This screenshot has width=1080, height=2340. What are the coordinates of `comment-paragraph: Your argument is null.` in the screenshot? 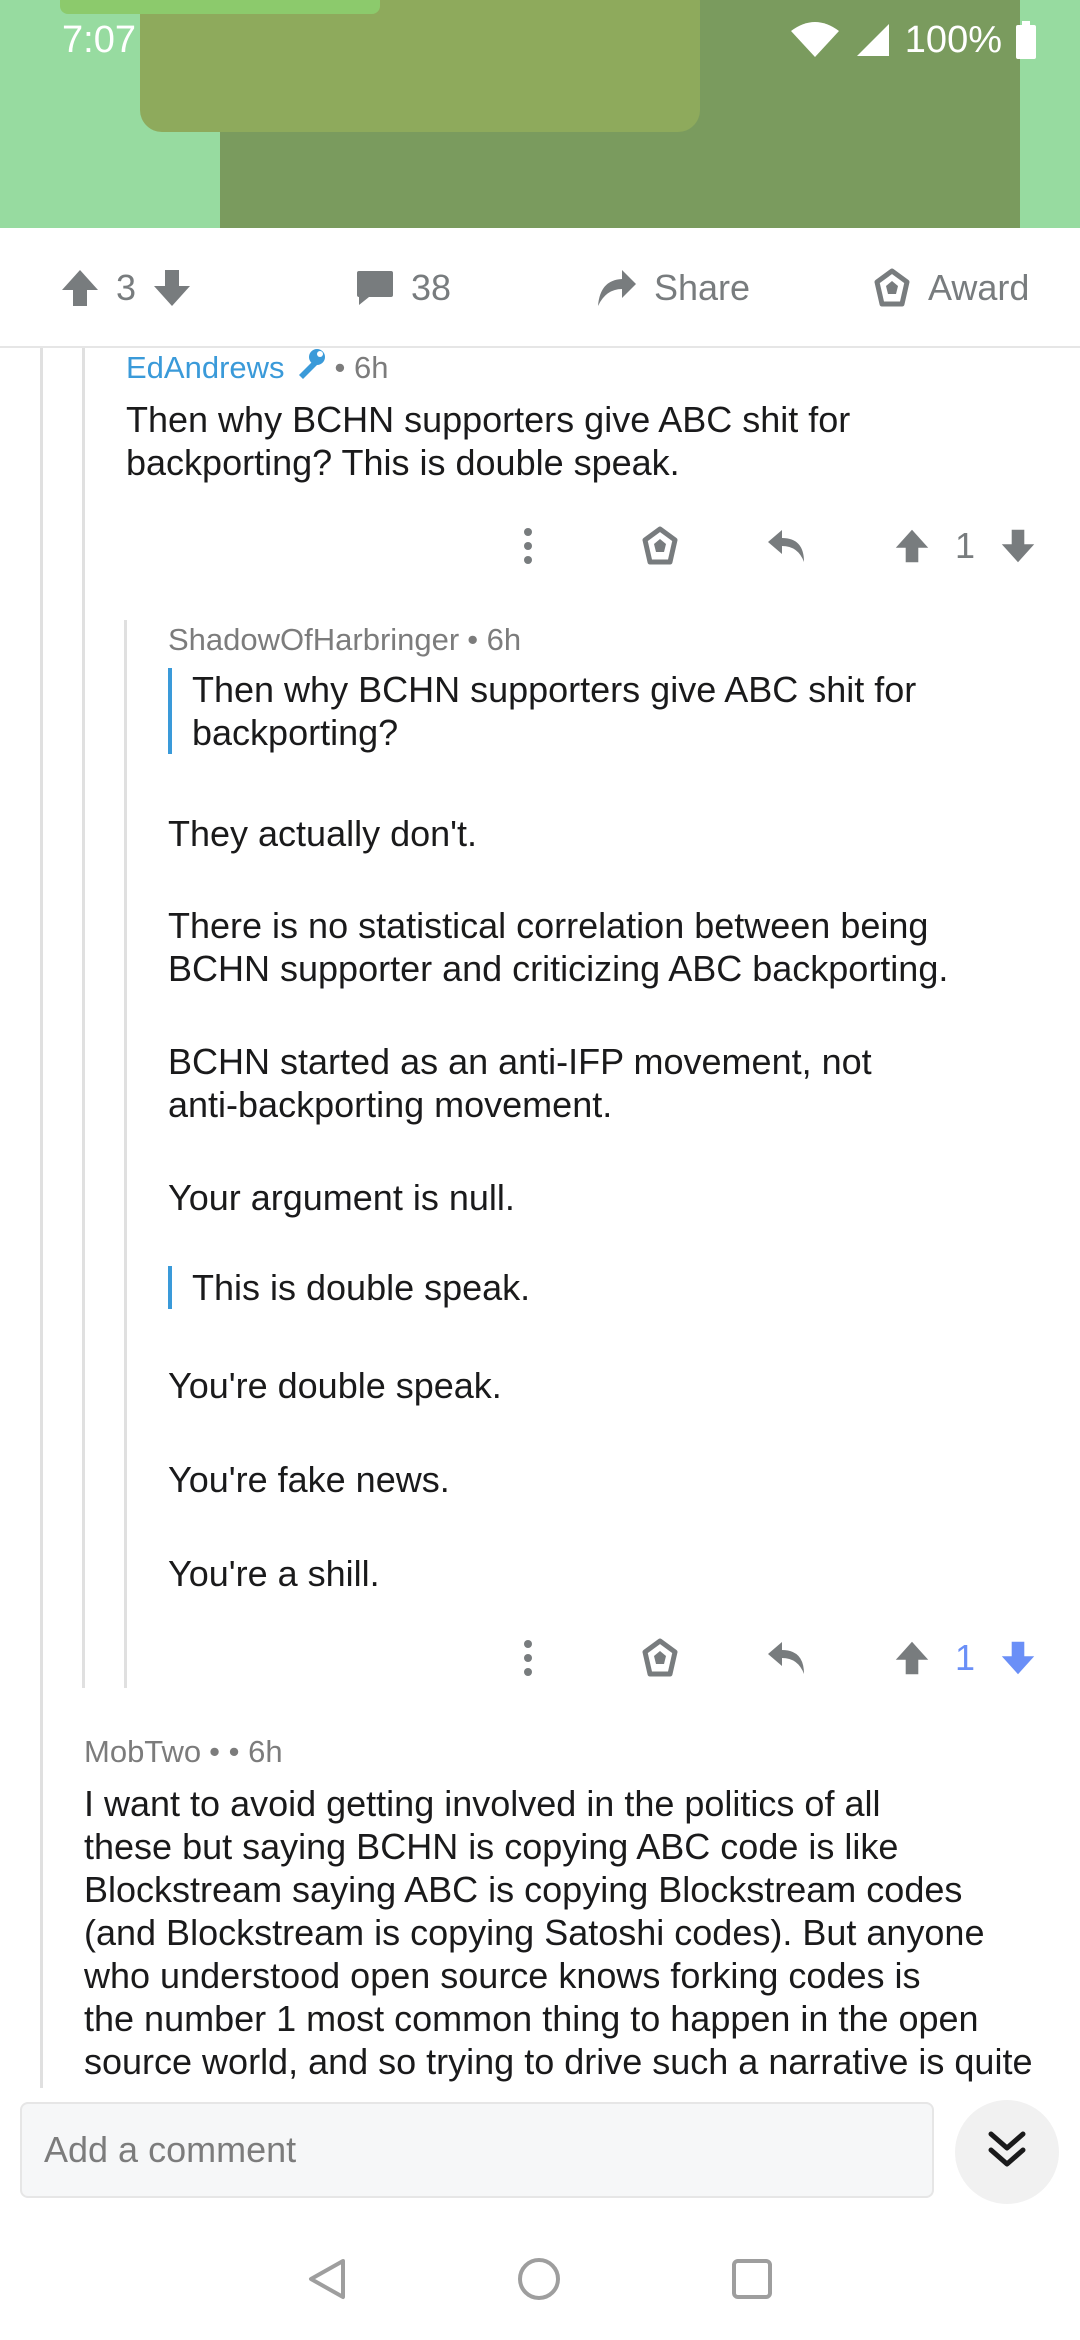 It's located at (341, 1197).